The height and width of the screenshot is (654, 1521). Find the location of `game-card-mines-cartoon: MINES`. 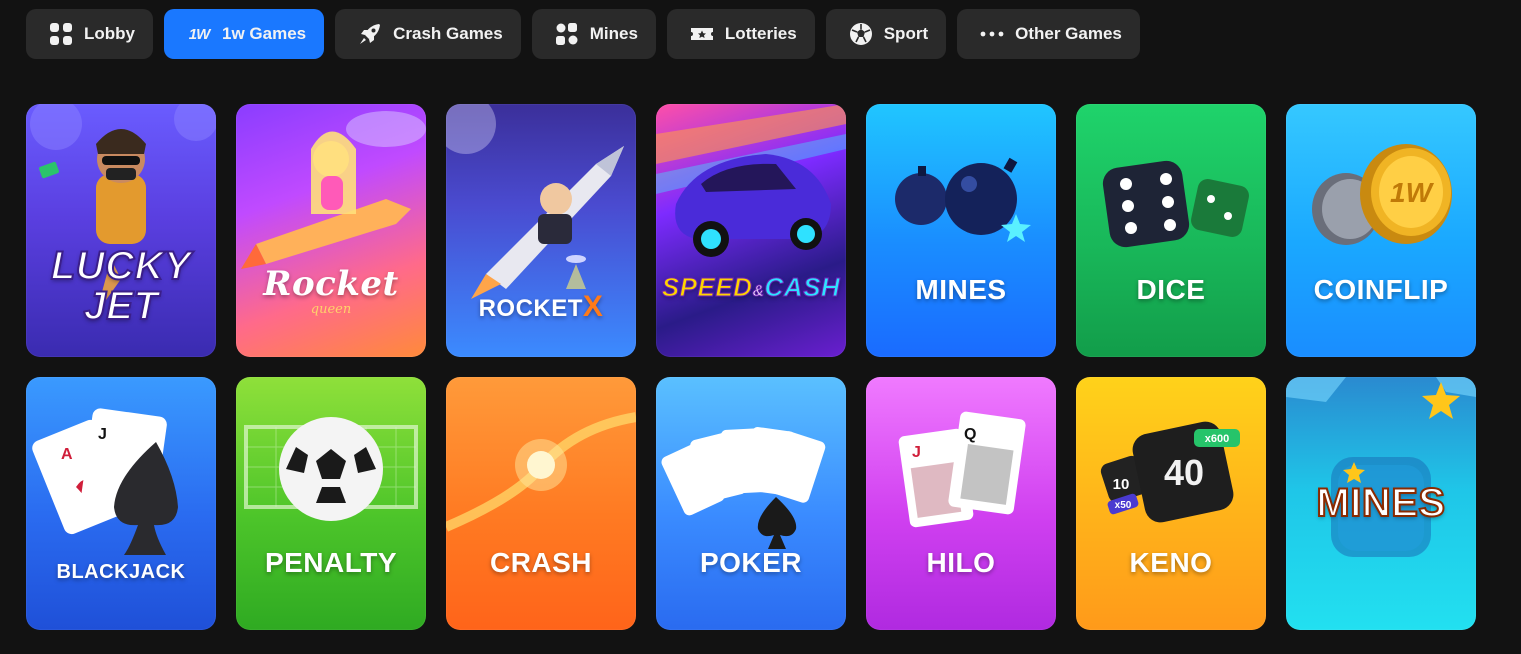

game-card-mines-cartoon: MINES is located at coordinates (1381, 503).